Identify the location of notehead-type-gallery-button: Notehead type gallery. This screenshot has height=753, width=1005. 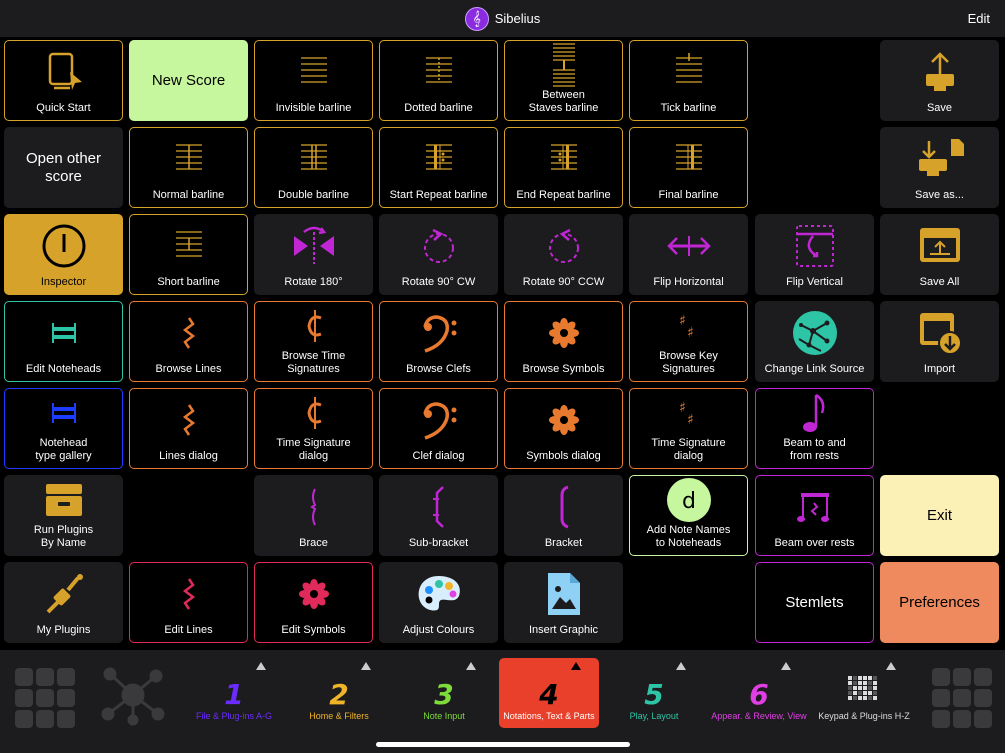
(63, 428).